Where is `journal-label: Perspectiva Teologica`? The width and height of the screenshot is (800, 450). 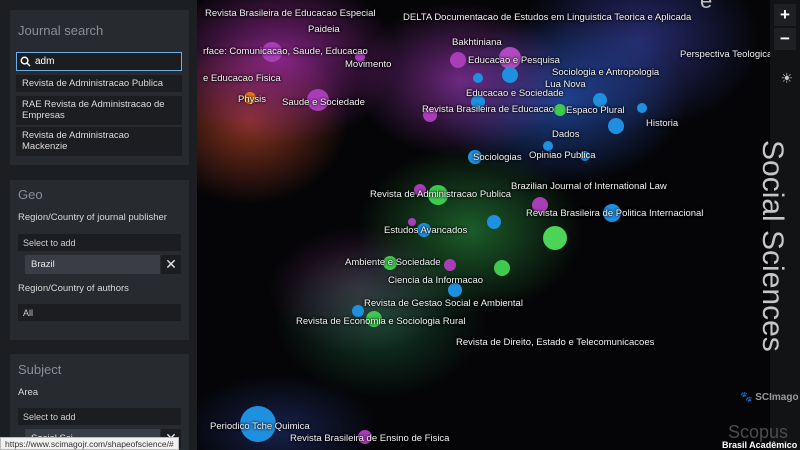
journal-label: Perspectiva Teologica is located at coordinates (726, 54).